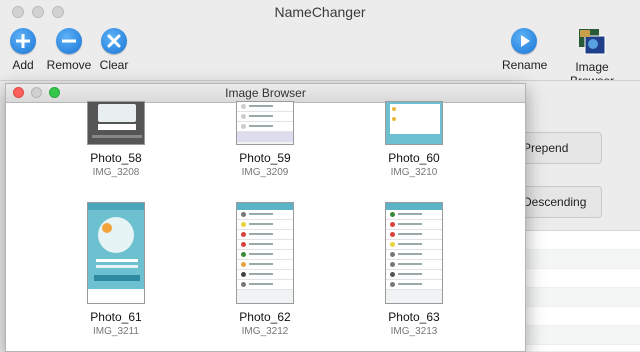 The image size is (640, 352). What do you see at coordinates (265, 158) in the screenshot?
I see `photo-name: Photo_59` at bounding box center [265, 158].